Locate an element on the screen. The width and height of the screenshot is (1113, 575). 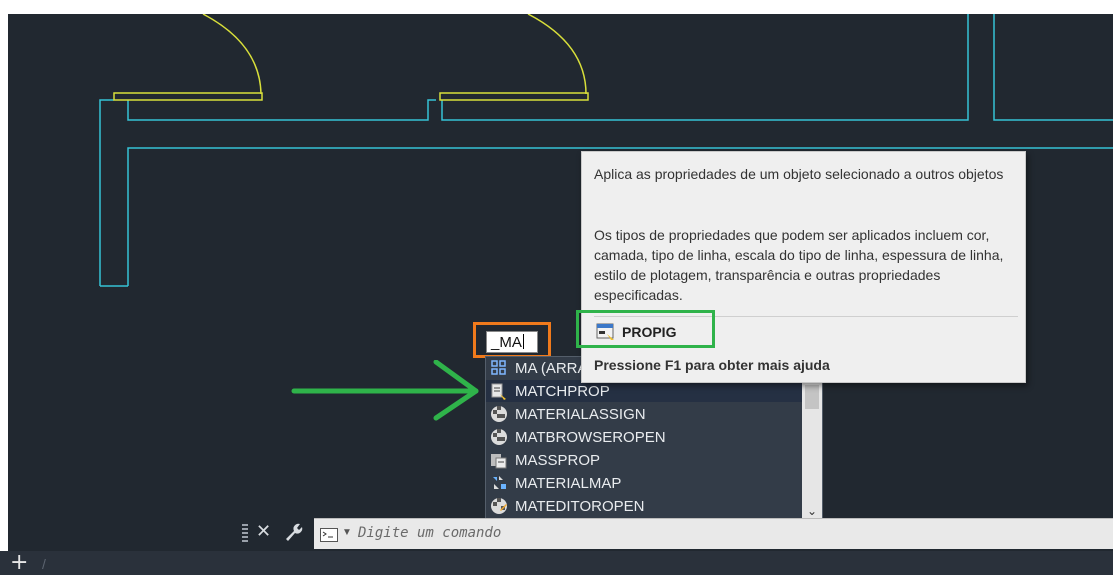
text-cursor is located at coordinates (523, 341).